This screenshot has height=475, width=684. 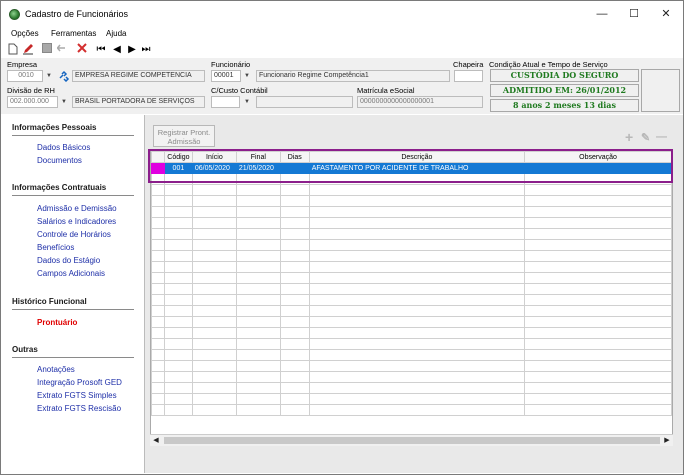 What do you see at coordinates (158, 168) in the screenshot?
I see `row-indicator` at bounding box center [158, 168].